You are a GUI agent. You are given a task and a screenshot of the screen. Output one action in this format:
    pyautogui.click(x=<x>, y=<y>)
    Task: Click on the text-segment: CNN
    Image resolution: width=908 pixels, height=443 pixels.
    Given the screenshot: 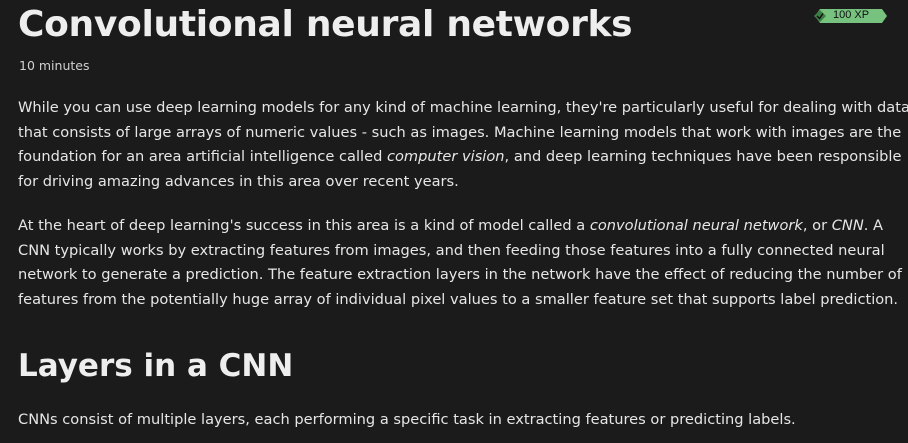 What is the action you would take?
    pyautogui.click(x=847, y=225)
    